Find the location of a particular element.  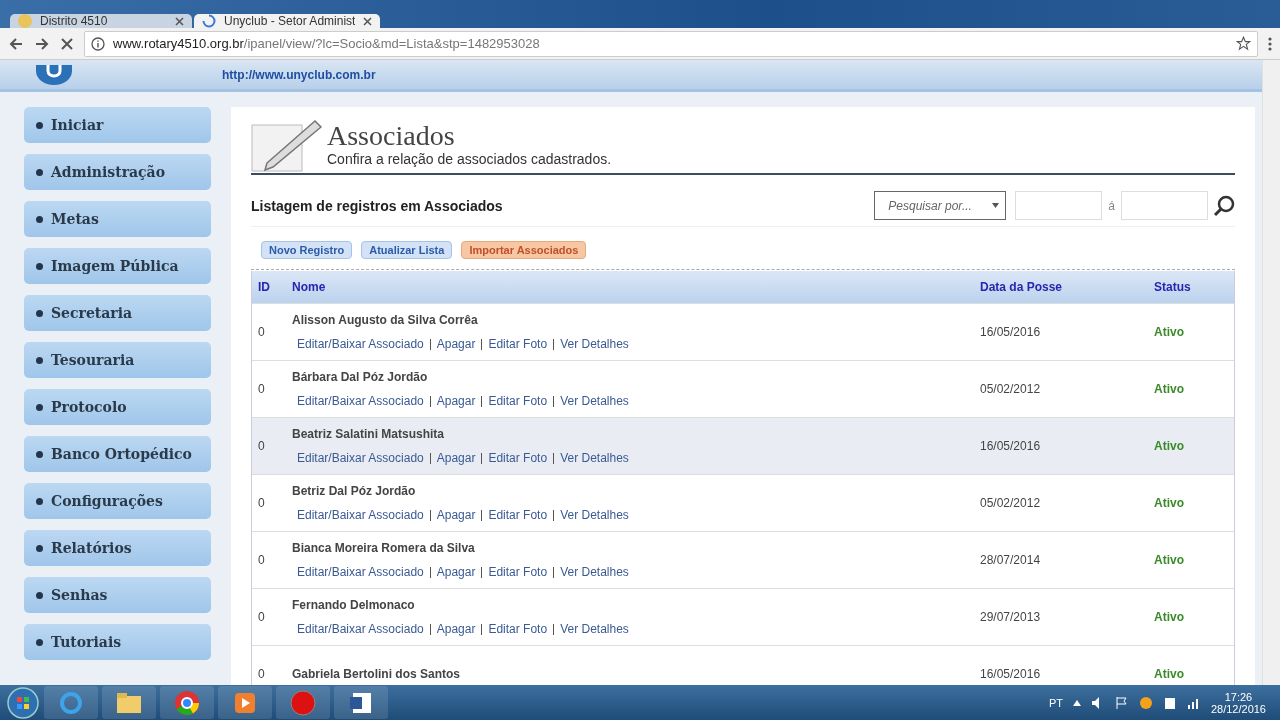

date-cell-text: 29/07/2013 is located at coordinates (1011, 617).